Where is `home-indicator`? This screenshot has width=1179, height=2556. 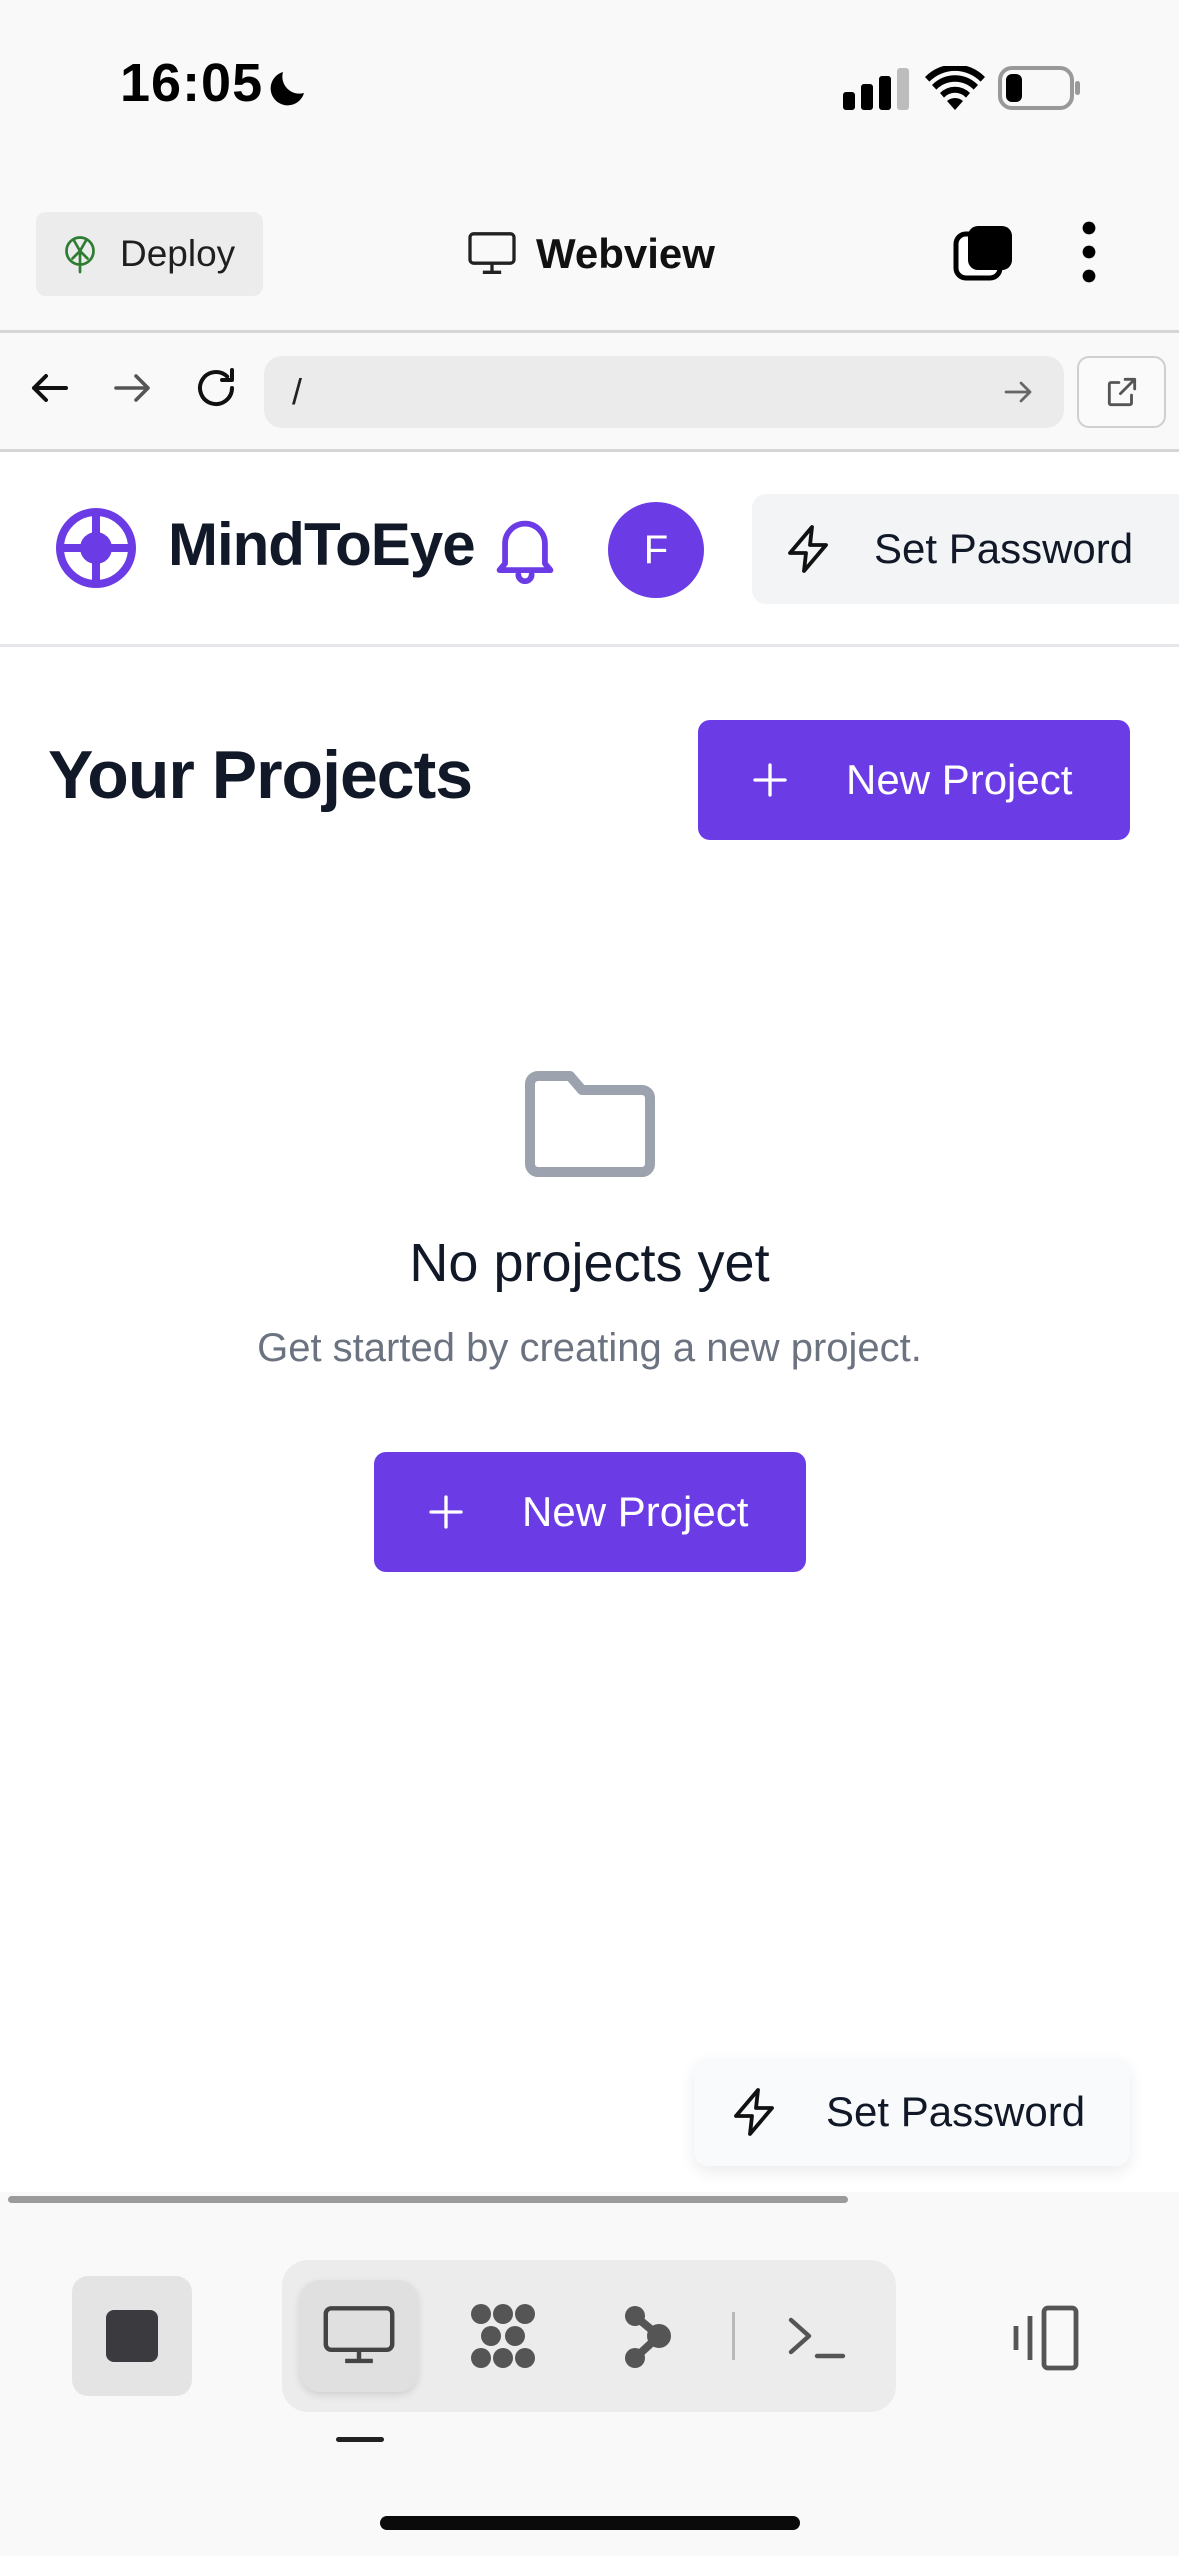 home-indicator is located at coordinates (590, 2523).